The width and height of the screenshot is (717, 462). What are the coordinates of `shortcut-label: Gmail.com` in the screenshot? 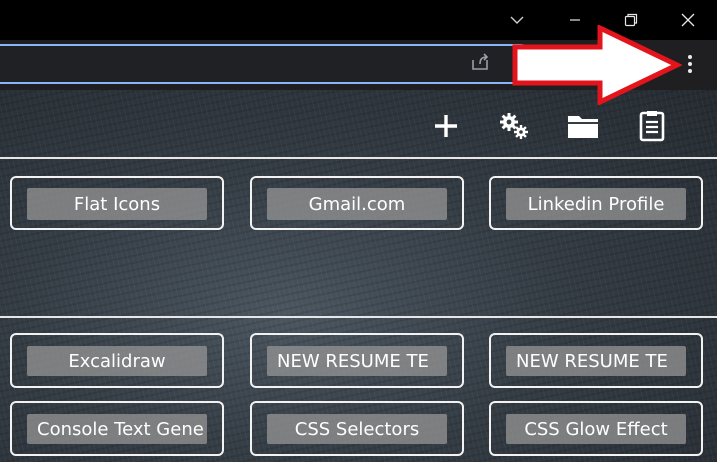 It's located at (357, 204).